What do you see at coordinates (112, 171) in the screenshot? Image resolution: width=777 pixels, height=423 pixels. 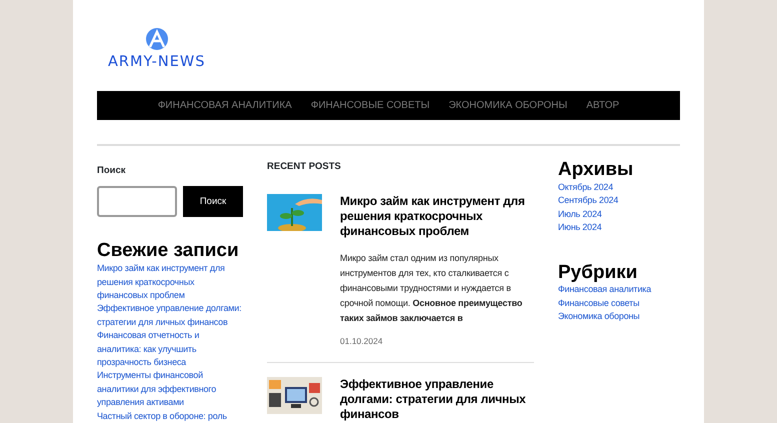 I see `search-label: Поиск` at bounding box center [112, 171].